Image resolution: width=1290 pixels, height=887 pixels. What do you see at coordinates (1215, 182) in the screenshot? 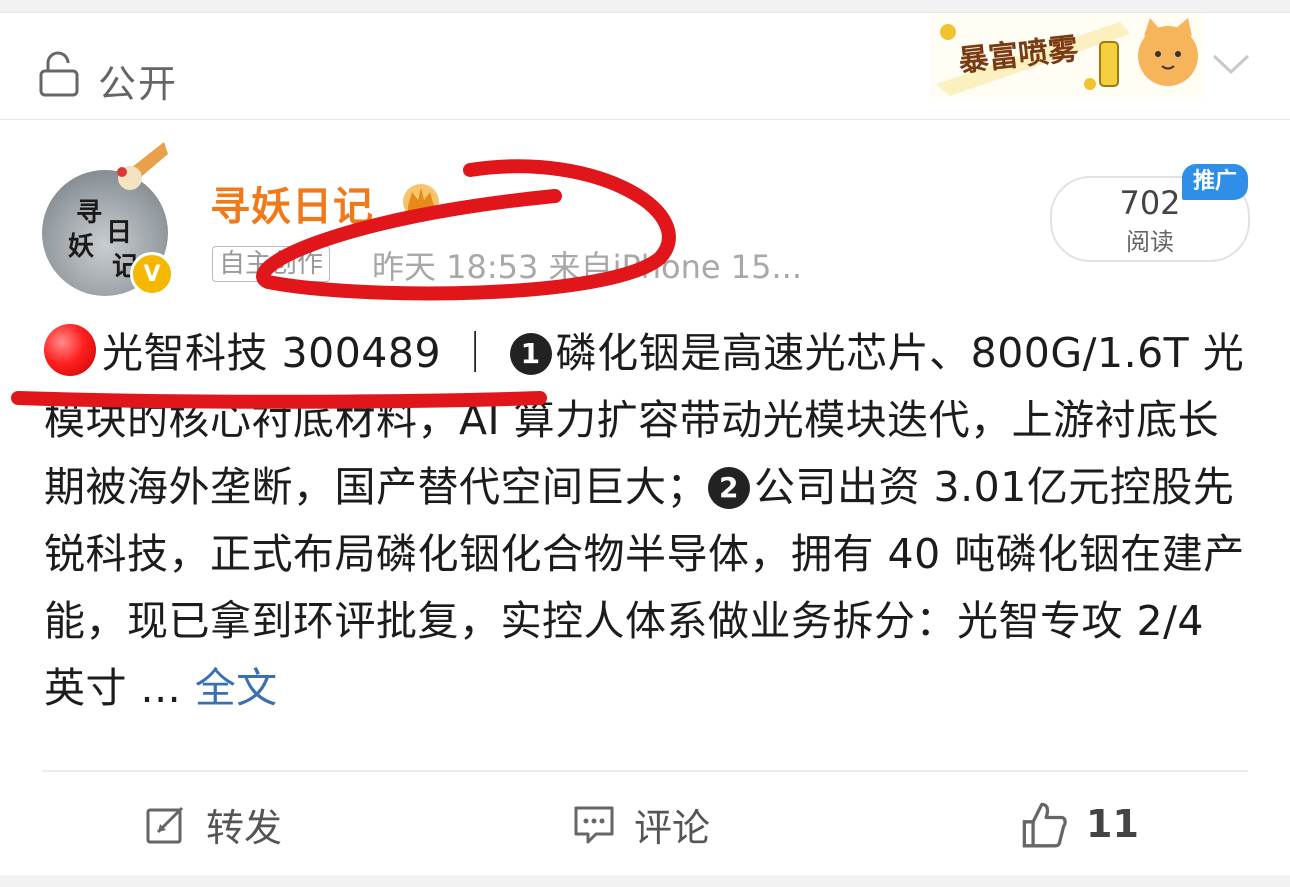
I see `promote-badge: 推广` at bounding box center [1215, 182].